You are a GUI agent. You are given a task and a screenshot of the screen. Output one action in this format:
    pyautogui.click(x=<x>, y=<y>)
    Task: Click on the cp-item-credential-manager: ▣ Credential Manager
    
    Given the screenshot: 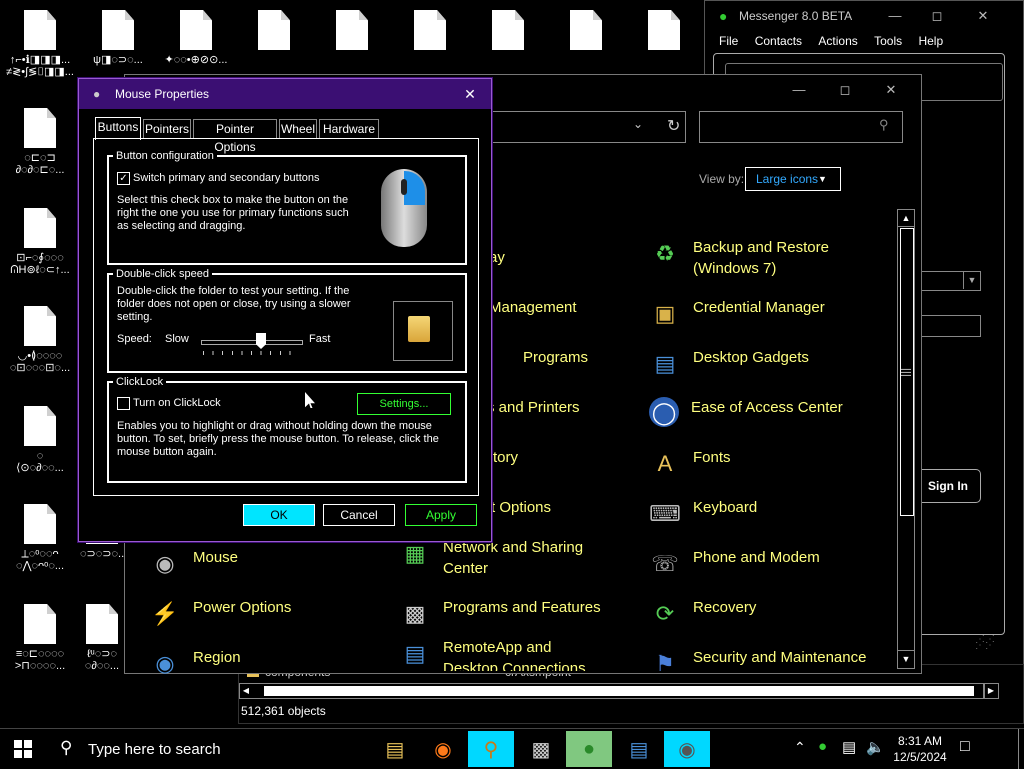 What is the action you would take?
    pyautogui.click(x=737, y=313)
    